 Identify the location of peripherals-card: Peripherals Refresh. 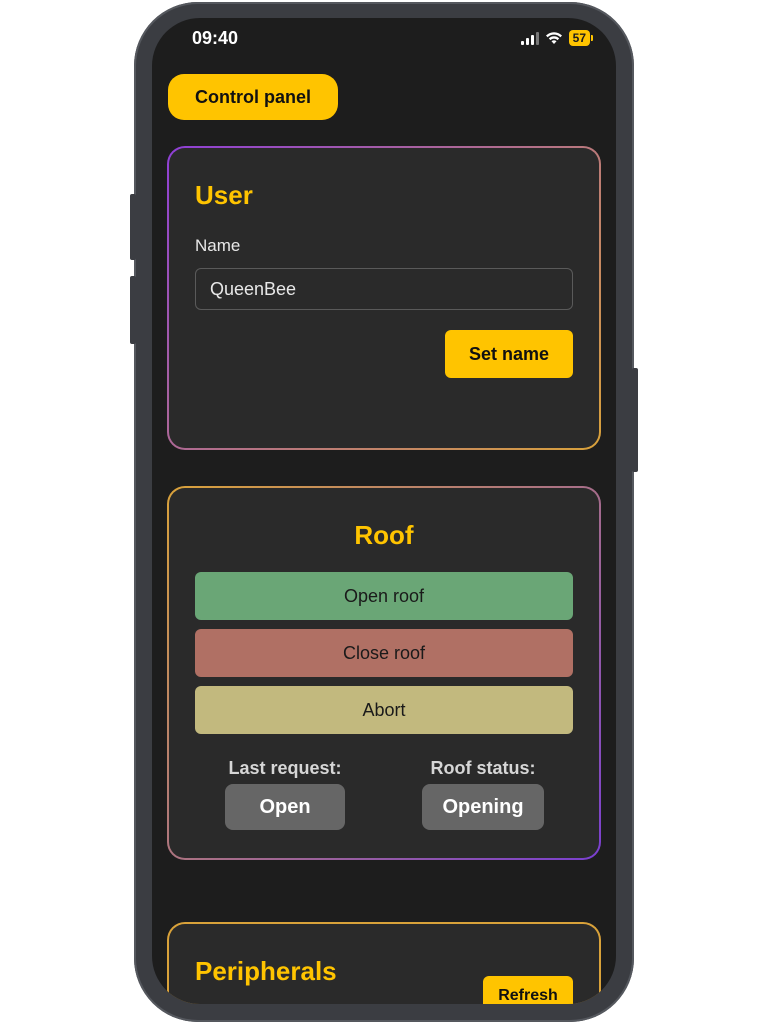
(384, 963).